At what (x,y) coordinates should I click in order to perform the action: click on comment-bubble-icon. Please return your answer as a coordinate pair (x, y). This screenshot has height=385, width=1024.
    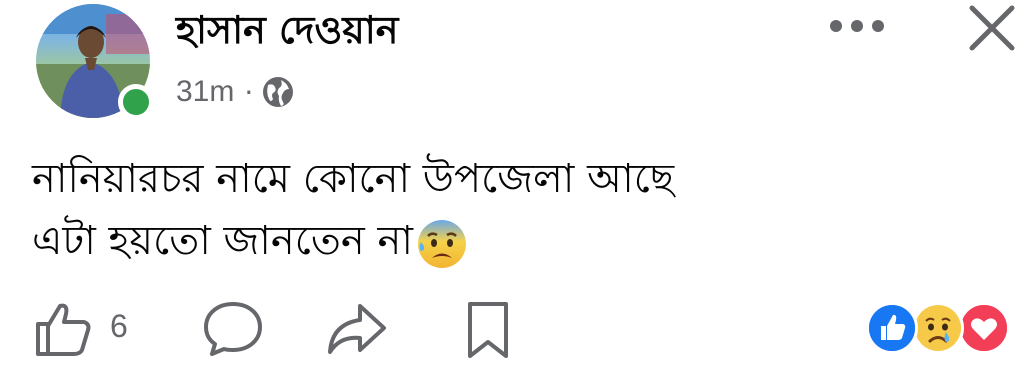
    Looking at the image, I should click on (233, 329).